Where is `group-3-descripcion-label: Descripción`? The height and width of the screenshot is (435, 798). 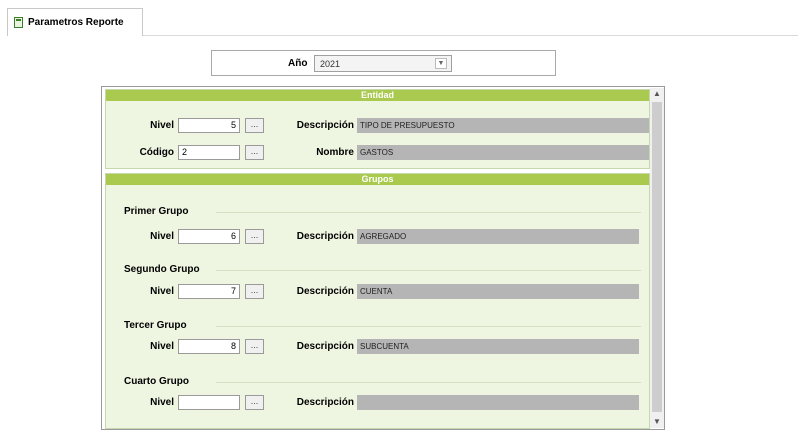
group-3-descripcion-label: Descripción is located at coordinates (325, 346).